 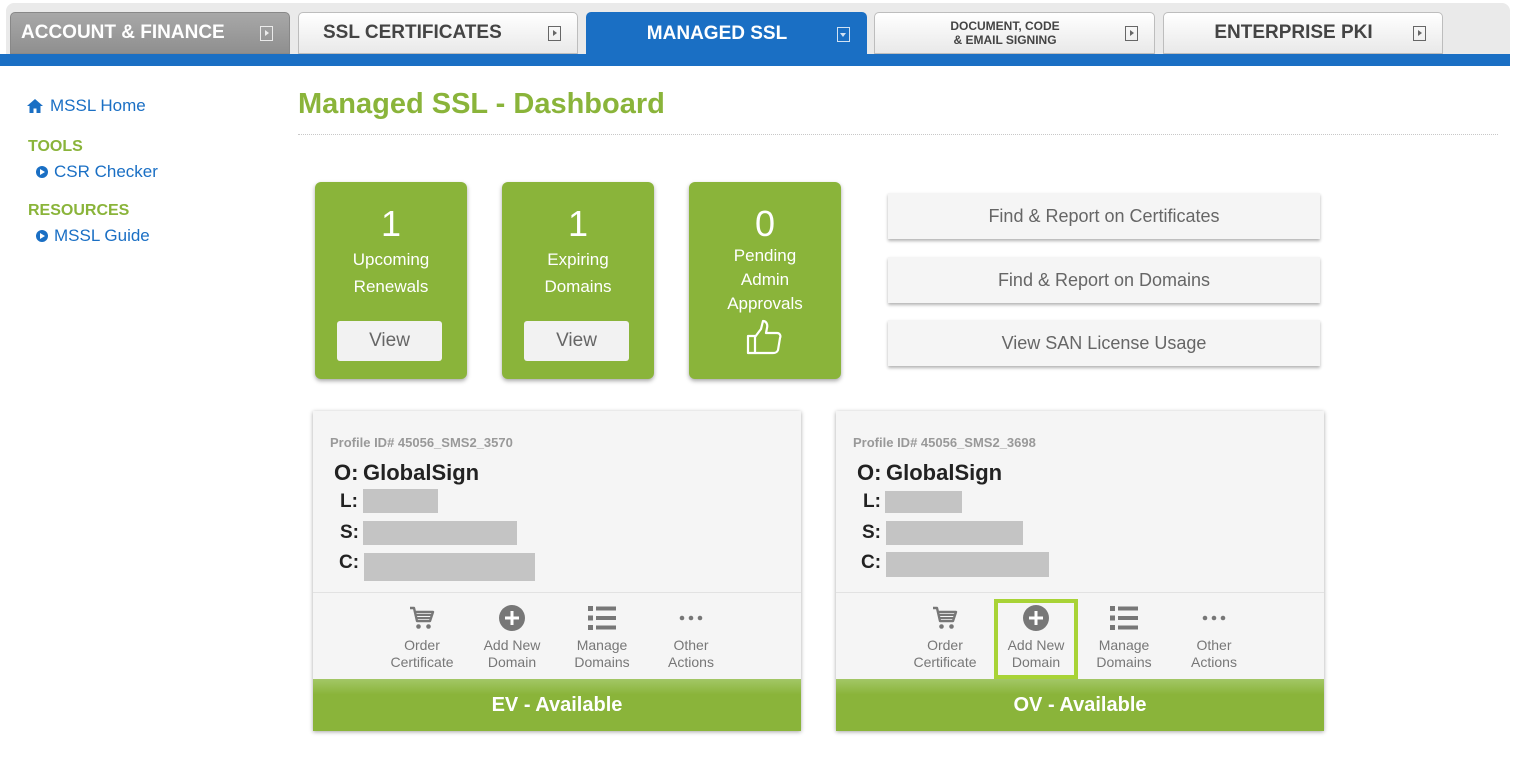 I want to click on tab-account-finance: ACCOUNT & FINANCE, so click(x=150, y=33).